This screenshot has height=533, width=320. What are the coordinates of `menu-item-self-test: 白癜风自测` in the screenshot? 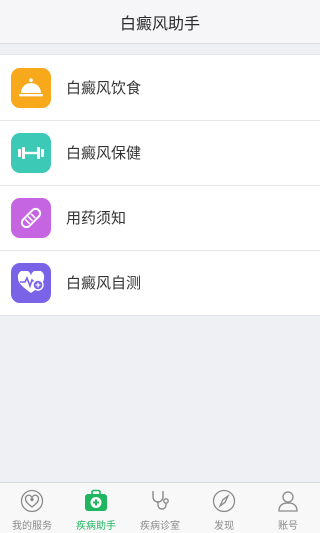 It's located at (160, 282).